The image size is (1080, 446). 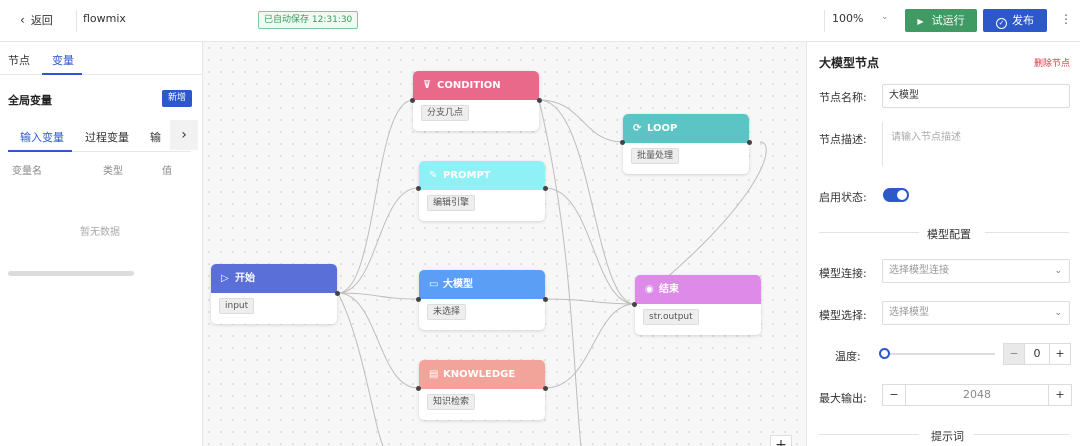 What do you see at coordinates (482, 191) in the screenshot?
I see `node-prompt: ✎ PROMPT 编辑引擎` at bounding box center [482, 191].